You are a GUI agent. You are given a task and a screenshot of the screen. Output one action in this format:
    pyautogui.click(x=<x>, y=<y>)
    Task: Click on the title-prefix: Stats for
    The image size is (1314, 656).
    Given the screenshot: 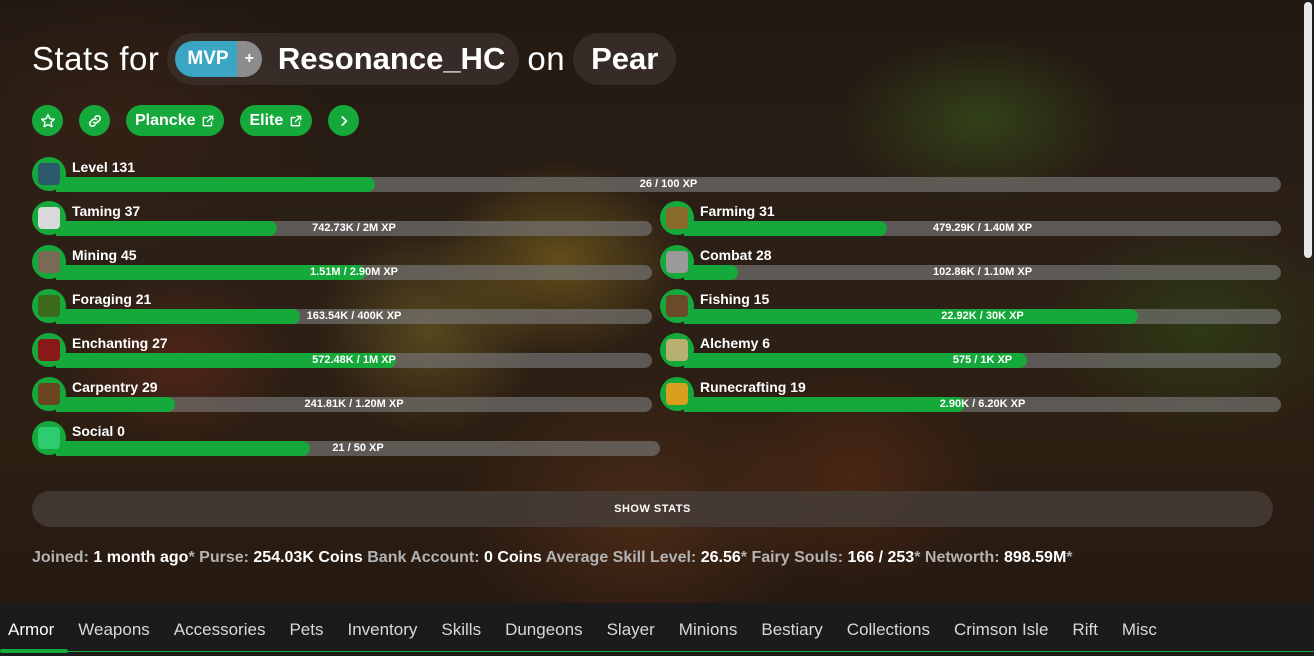 What is the action you would take?
    pyautogui.click(x=96, y=58)
    